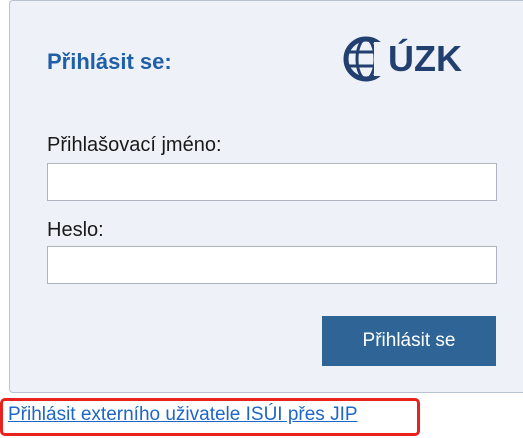 This screenshot has height=438, width=523. I want to click on login-title: Přihlásit se:, so click(109, 61).